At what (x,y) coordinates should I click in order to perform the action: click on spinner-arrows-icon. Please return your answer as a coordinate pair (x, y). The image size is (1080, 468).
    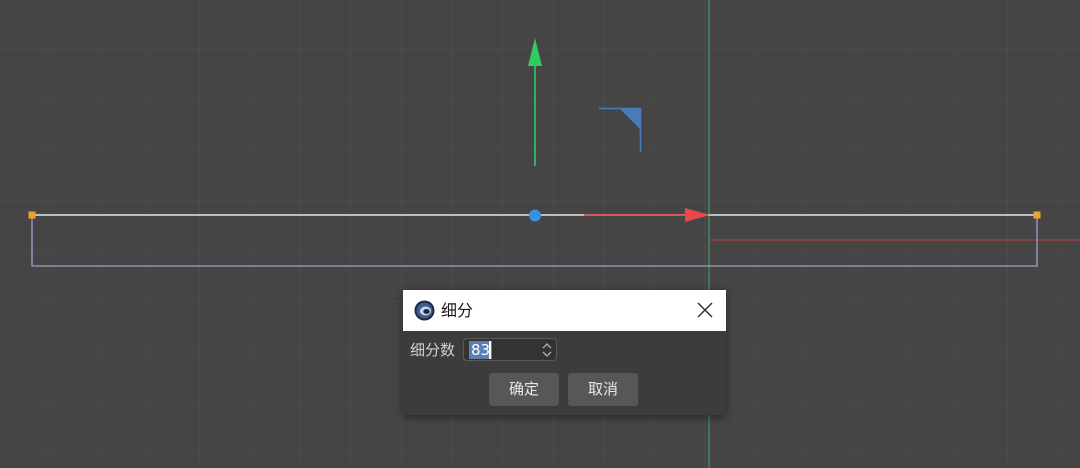
    Looking at the image, I should click on (547, 350).